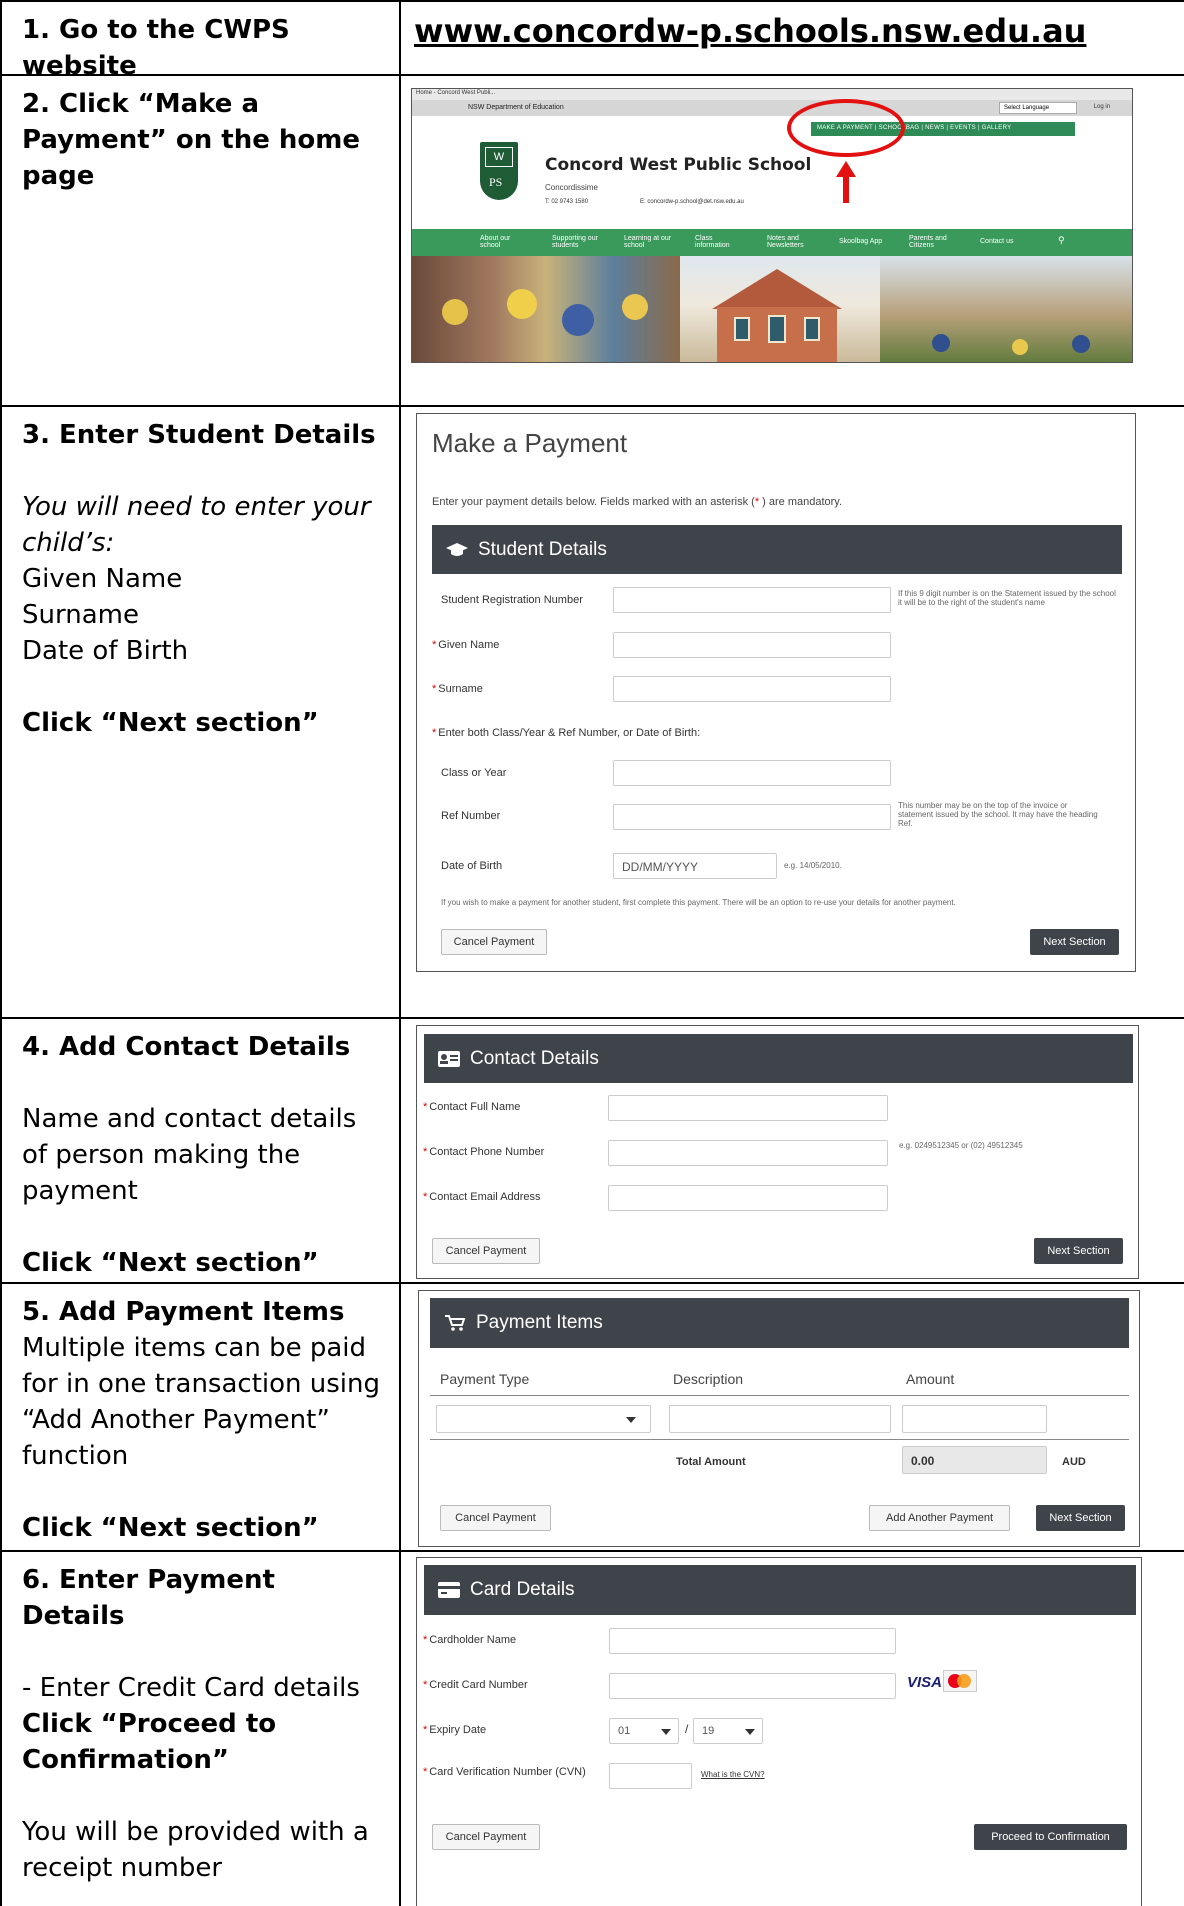 The width and height of the screenshot is (1184, 1906). What do you see at coordinates (530, 443) in the screenshot?
I see `form-title: Make a Payment` at bounding box center [530, 443].